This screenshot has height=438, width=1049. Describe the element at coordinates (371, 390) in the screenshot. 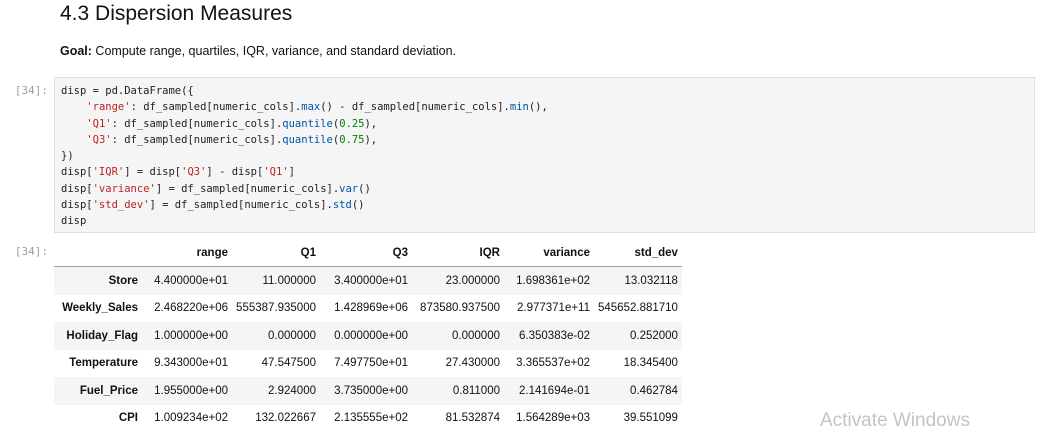

I see `table-cell: 3.735000e+00` at that location.